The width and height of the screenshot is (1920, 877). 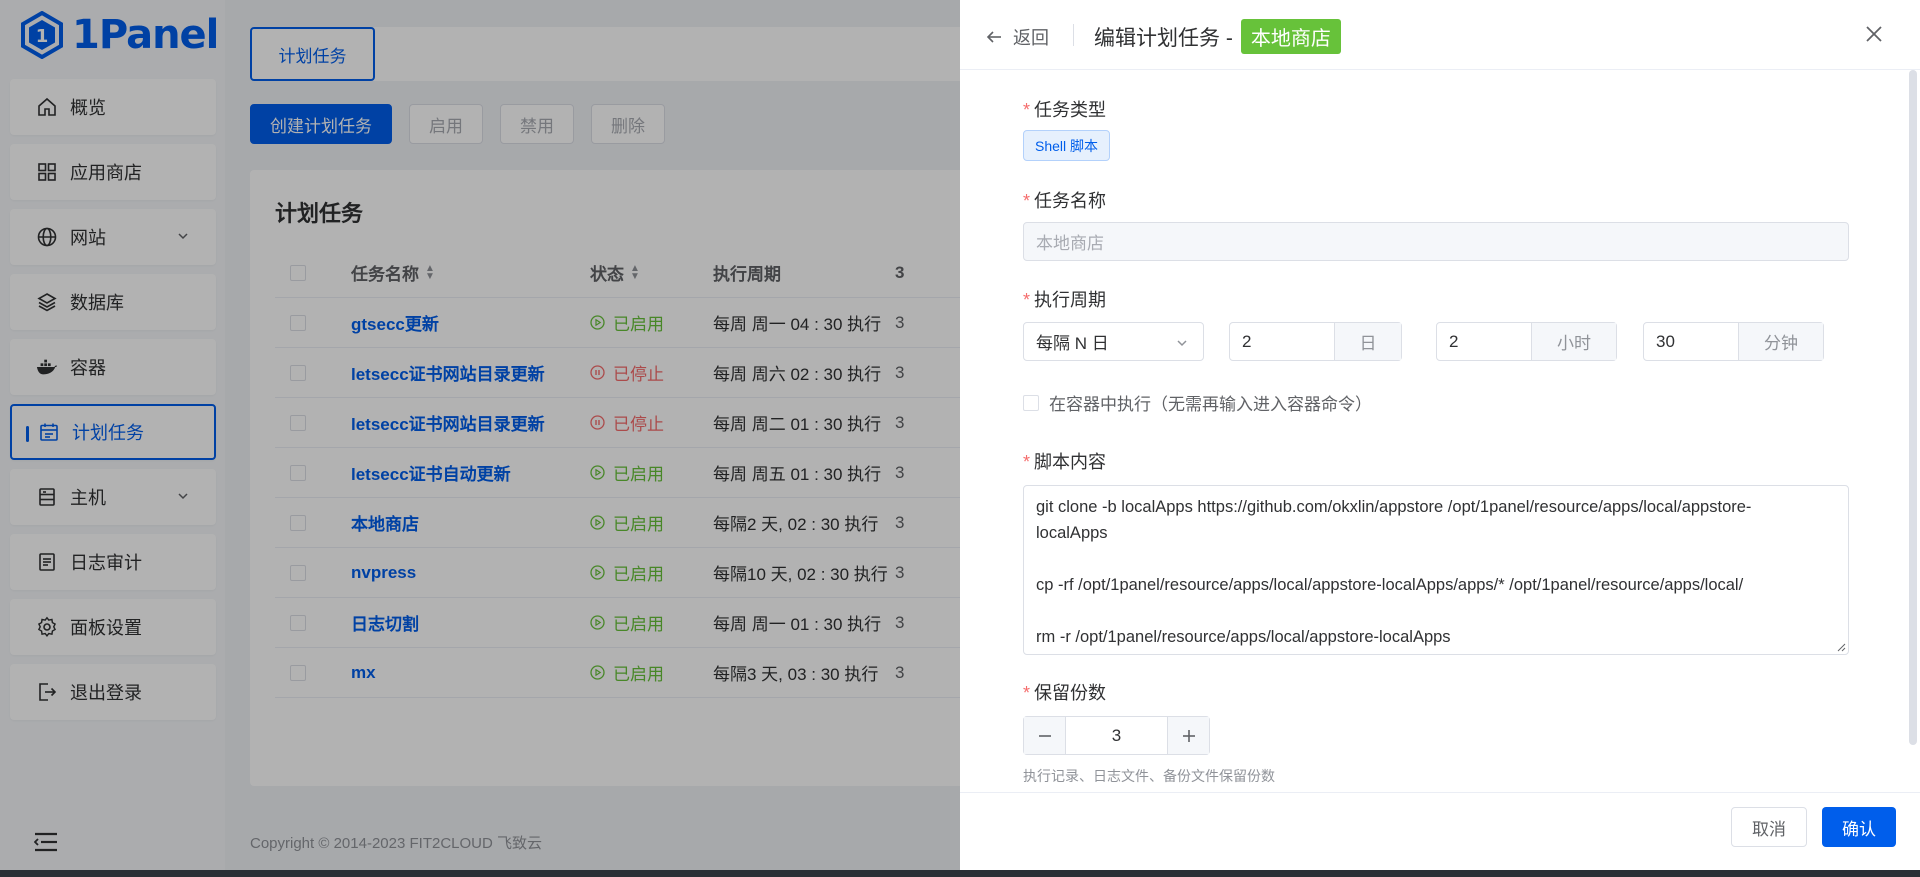 What do you see at coordinates (1070, 110) in the screenshot?
I see `type-label-text: 任务类型` at bounding box center [1070, 110].